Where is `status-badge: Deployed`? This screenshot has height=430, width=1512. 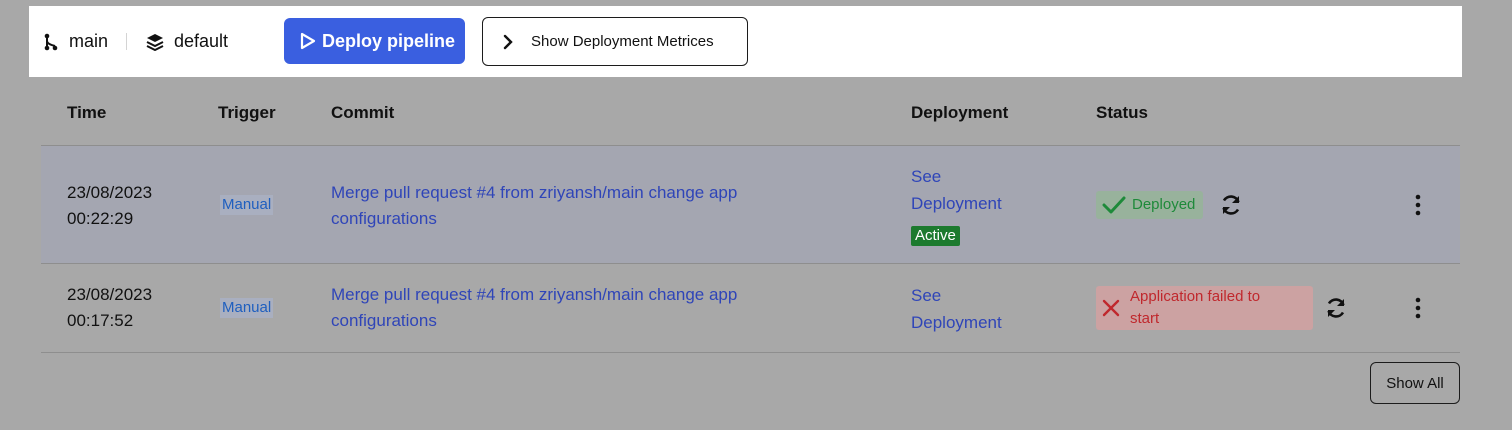 status-badge: Deployed is located at coordinates (1150, 205).